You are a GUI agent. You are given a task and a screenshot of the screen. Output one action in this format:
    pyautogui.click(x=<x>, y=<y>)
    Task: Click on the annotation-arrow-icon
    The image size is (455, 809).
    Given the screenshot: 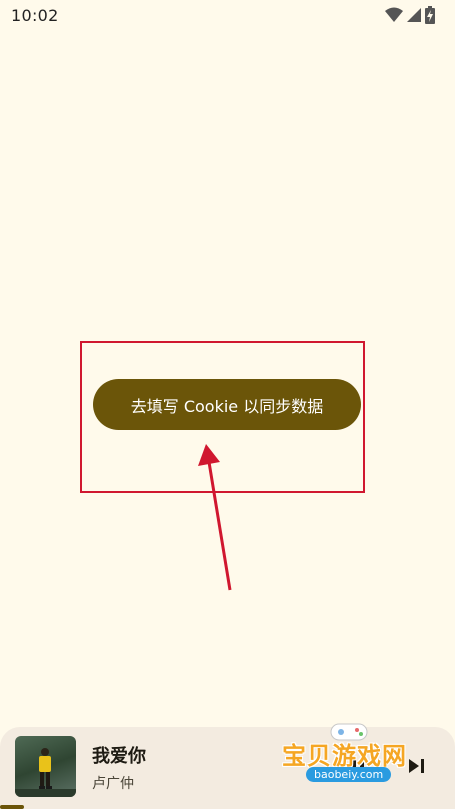 What is the action you would take?
    pyautogui.click(x=215, y=517)
    